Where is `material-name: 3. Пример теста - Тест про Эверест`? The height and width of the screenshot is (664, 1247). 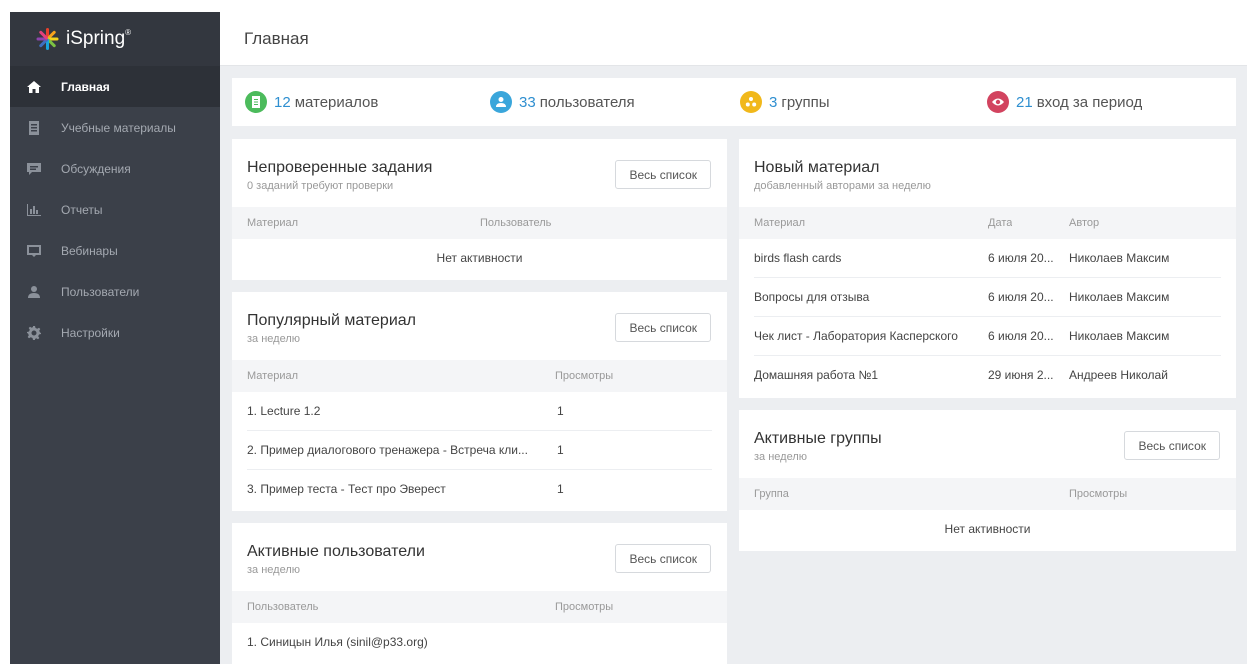 material-name: 3. Пример теста - Тест про Эверест is located at coordinates (346, 489).